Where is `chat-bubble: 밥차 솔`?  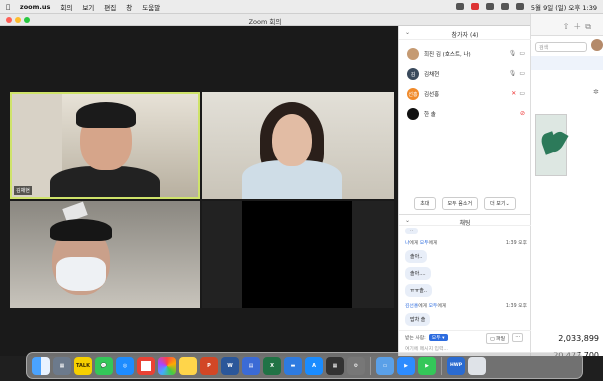
chat-bubble: 밥차 솔 is located at coordinates (418, 319).